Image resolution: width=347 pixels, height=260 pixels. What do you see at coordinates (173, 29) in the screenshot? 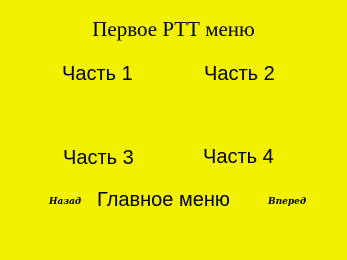
I see `page-title: Первое РТТ меню` at bounding box center [173, 29].